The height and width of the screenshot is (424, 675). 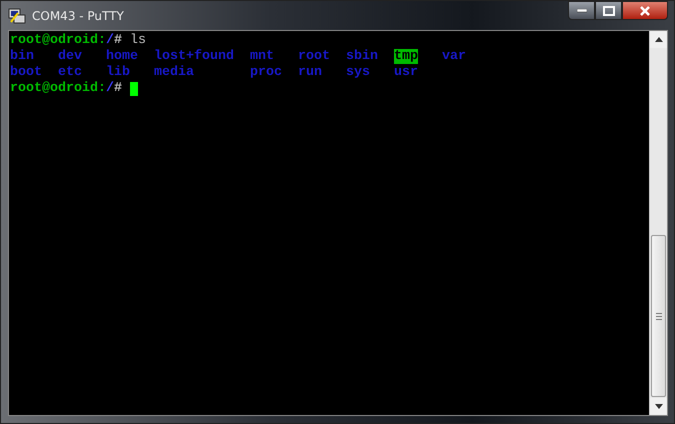 What do you see at coordinates (194, 56) in the screenshot?
I see `directory-name: lost+found` at bounding box center [194, 56].